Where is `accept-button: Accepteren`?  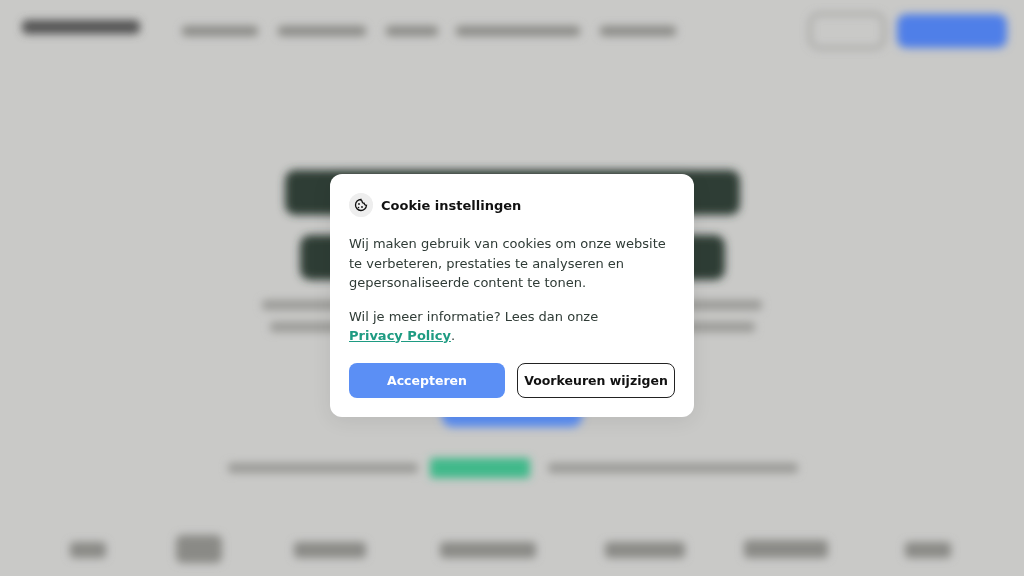
accept-button: Accepteren is located at coordinates (427, 380).